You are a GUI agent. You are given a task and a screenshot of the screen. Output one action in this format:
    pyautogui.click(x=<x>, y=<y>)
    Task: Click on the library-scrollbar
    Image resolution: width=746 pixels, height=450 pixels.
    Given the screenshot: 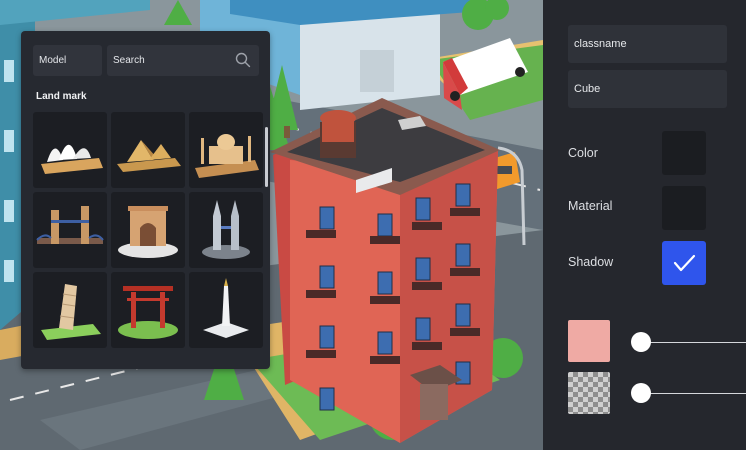 What is the action you would take?
    pyautogui.click(x=266, y=157)
    